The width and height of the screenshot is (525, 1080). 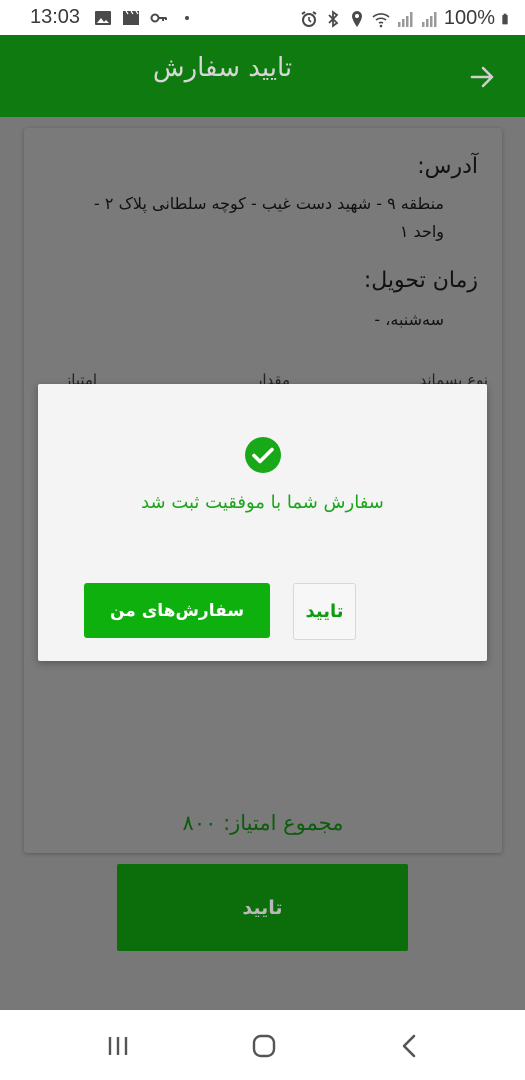 I want to click on bluetooth-icon, so click(x=333, y=18).